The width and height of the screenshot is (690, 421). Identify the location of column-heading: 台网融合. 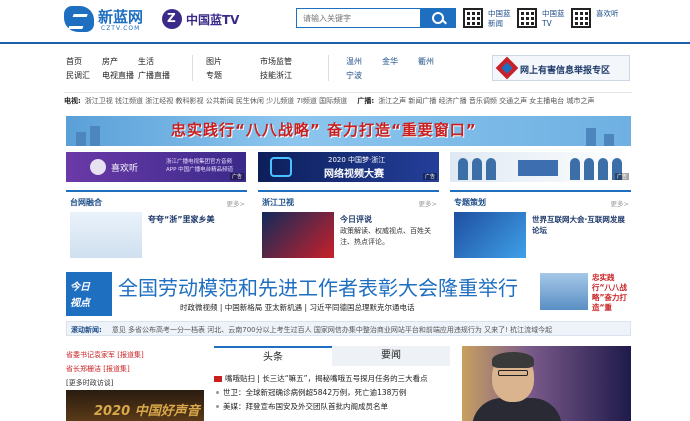
(86, 202).